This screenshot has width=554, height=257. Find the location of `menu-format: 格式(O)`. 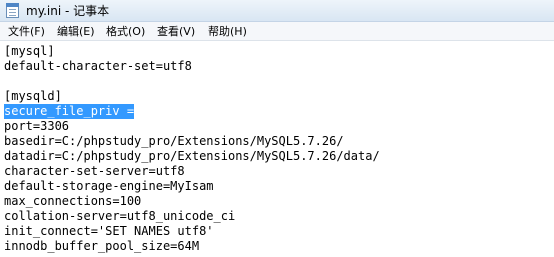

menu-format: 格式(O) is located at coordinates (125, 31).